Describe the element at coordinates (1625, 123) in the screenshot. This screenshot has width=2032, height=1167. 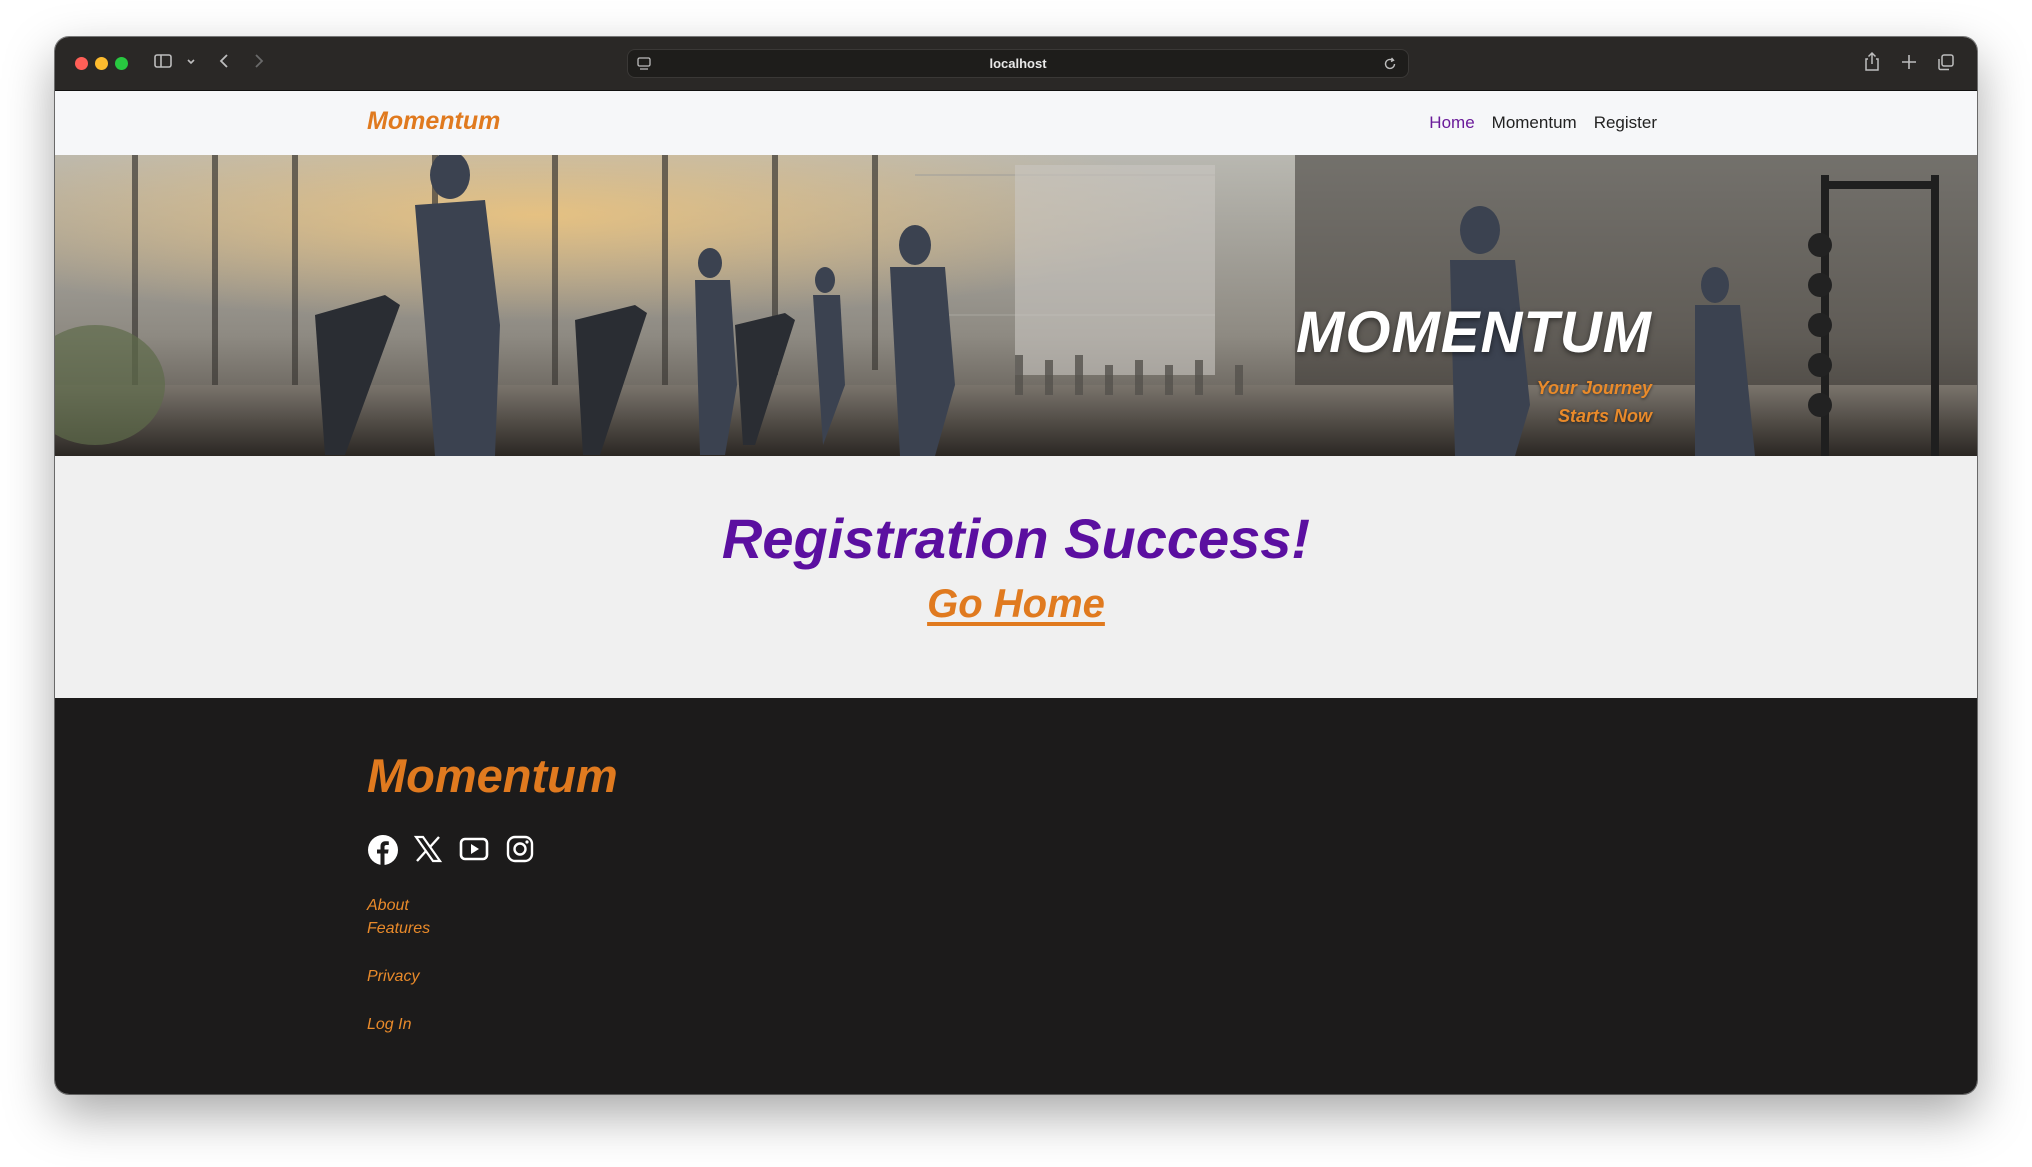
I see `nav-link-register: Register` at that location.